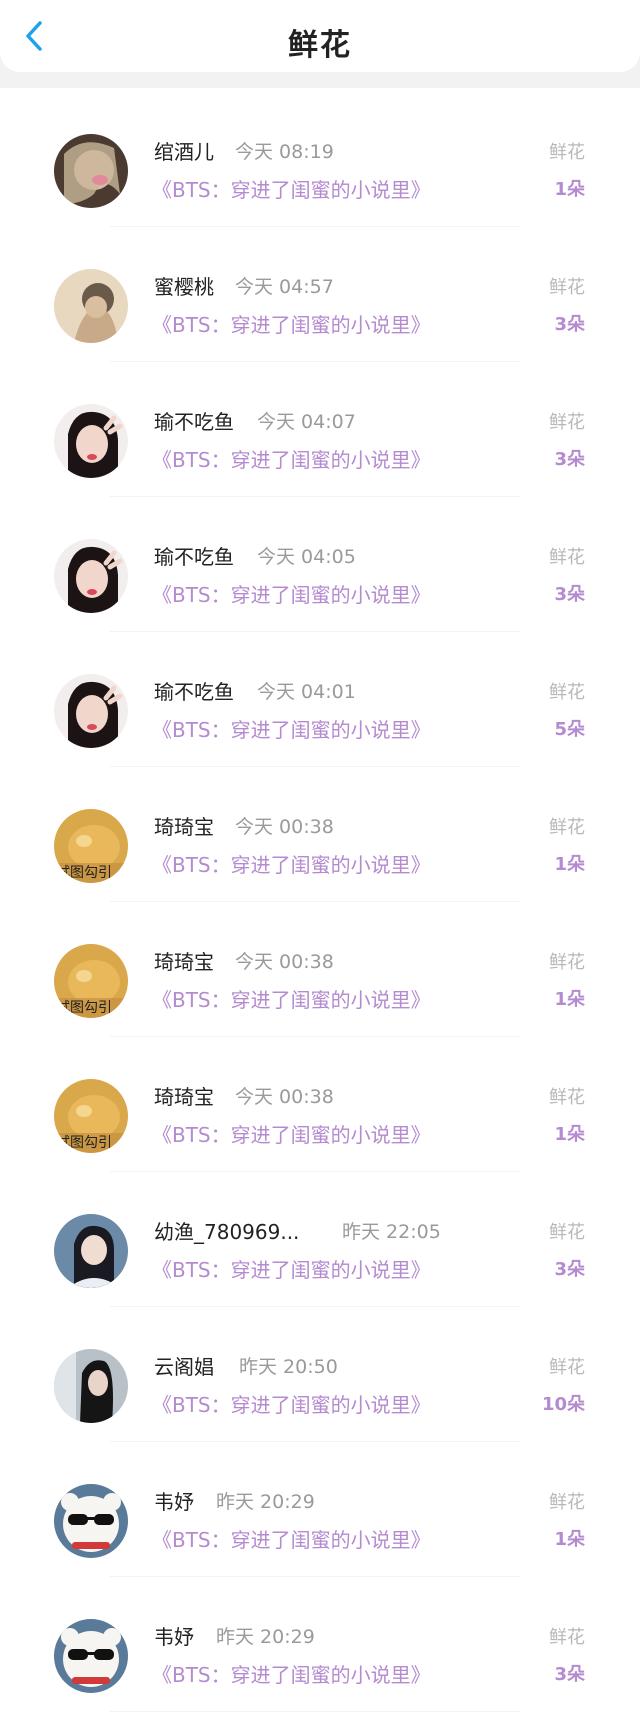  Describe the element at coordinates (184, 150) in the screenshot. I see `sender-name: 绾酒儿` at that location.